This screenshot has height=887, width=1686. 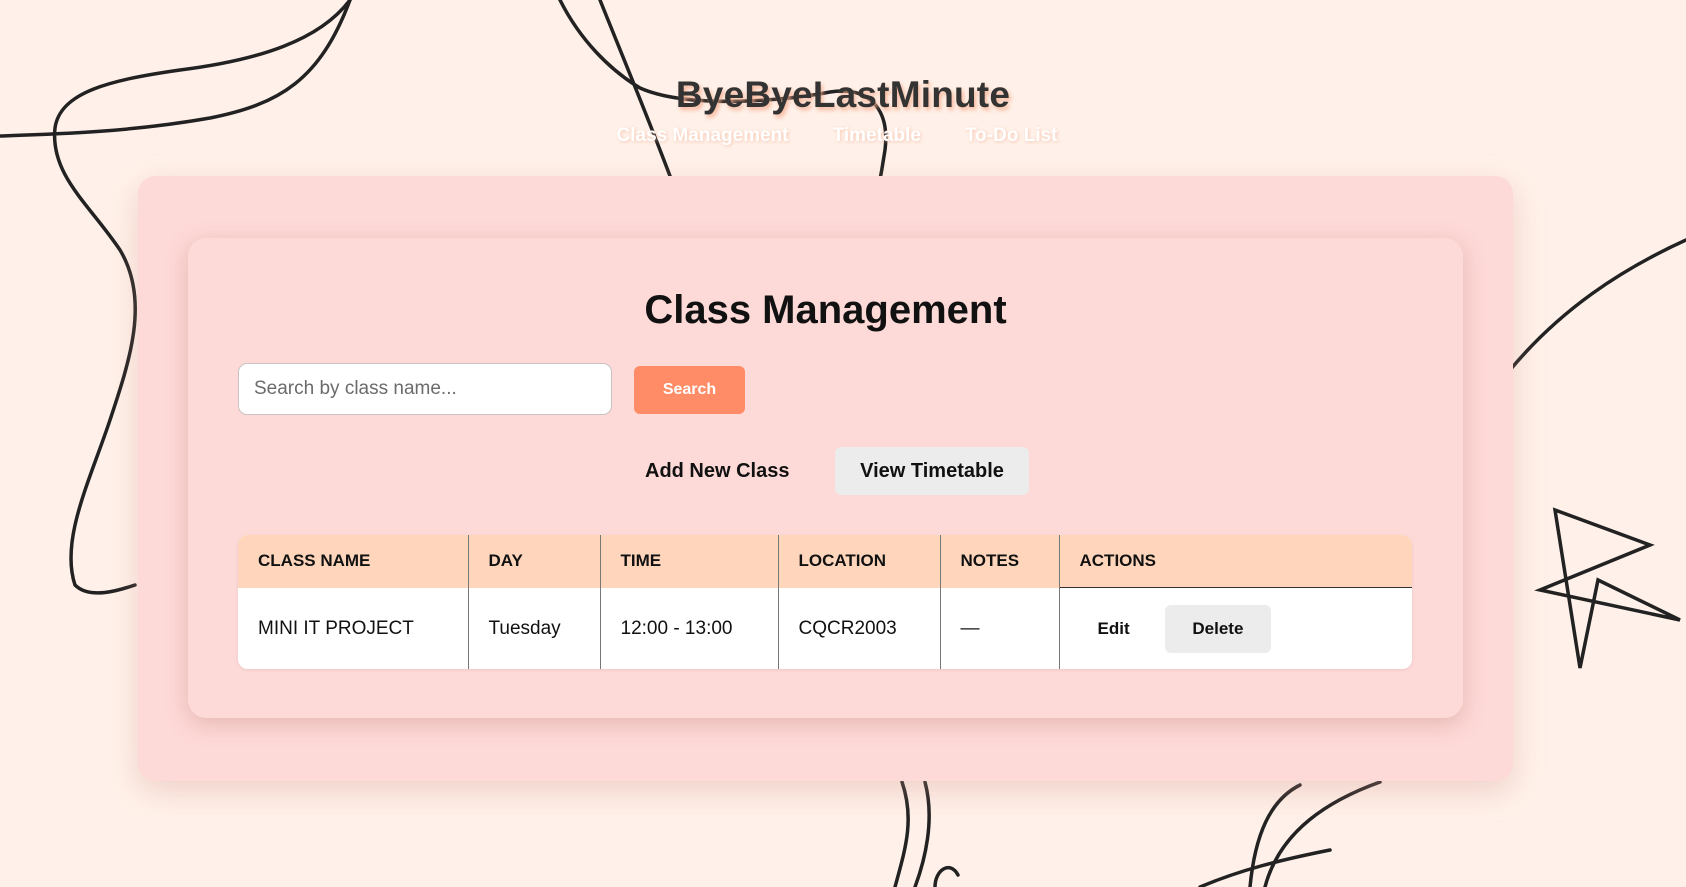 I want to click on cell-location: CQCR2003, so click(x=859, y=628).